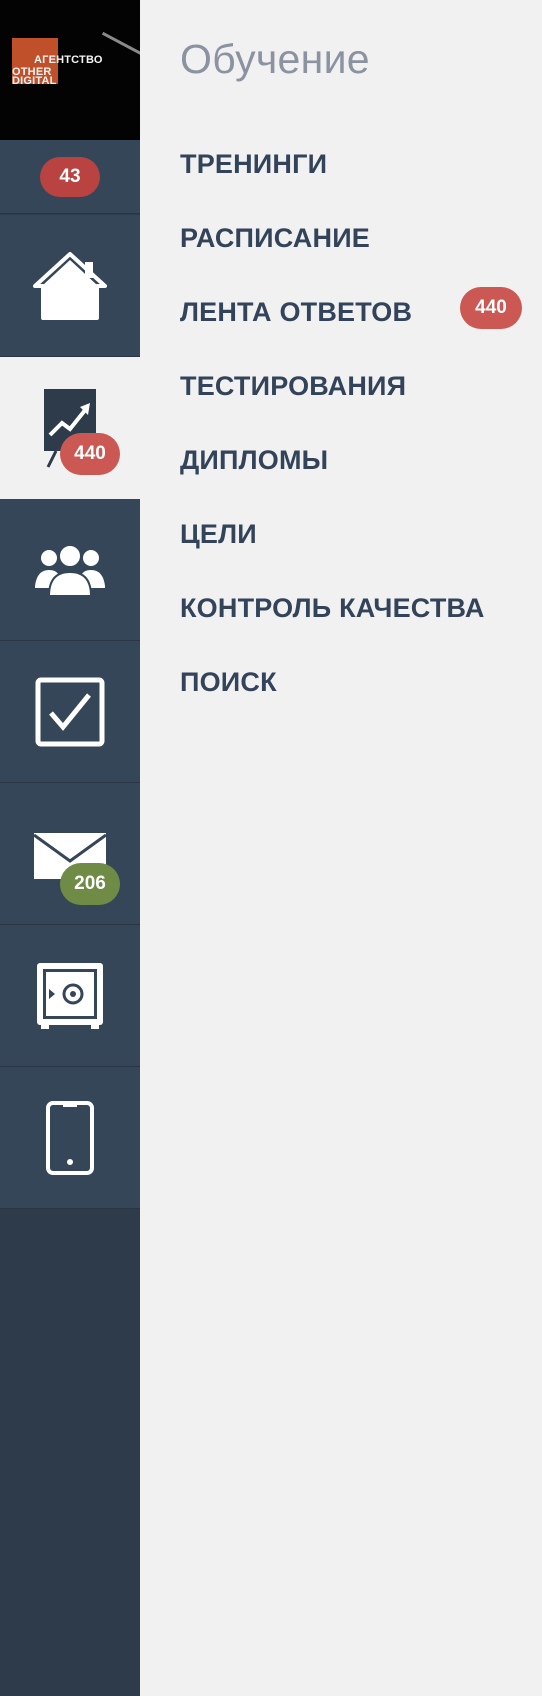 This screenshot has width=542, height=1696. Describe the element at coordinates (90, 884) in the screenshot. I see `messages-count-badge: 206` at that location.